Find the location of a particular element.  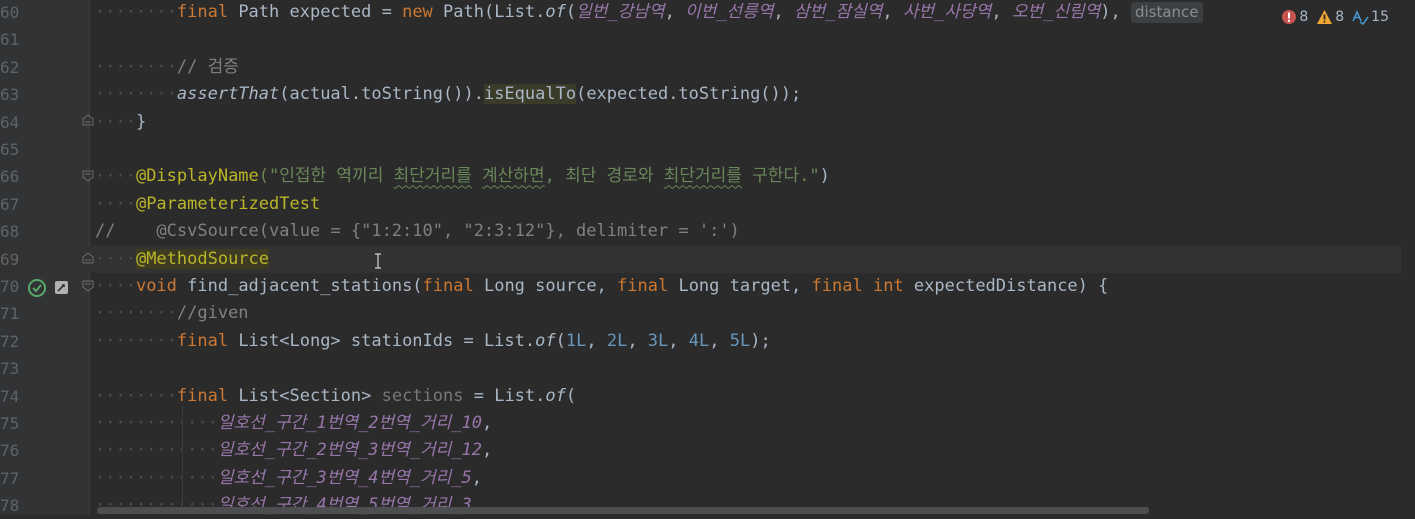

warnings-indicator: 8 is located at coordinates (1330, 17).